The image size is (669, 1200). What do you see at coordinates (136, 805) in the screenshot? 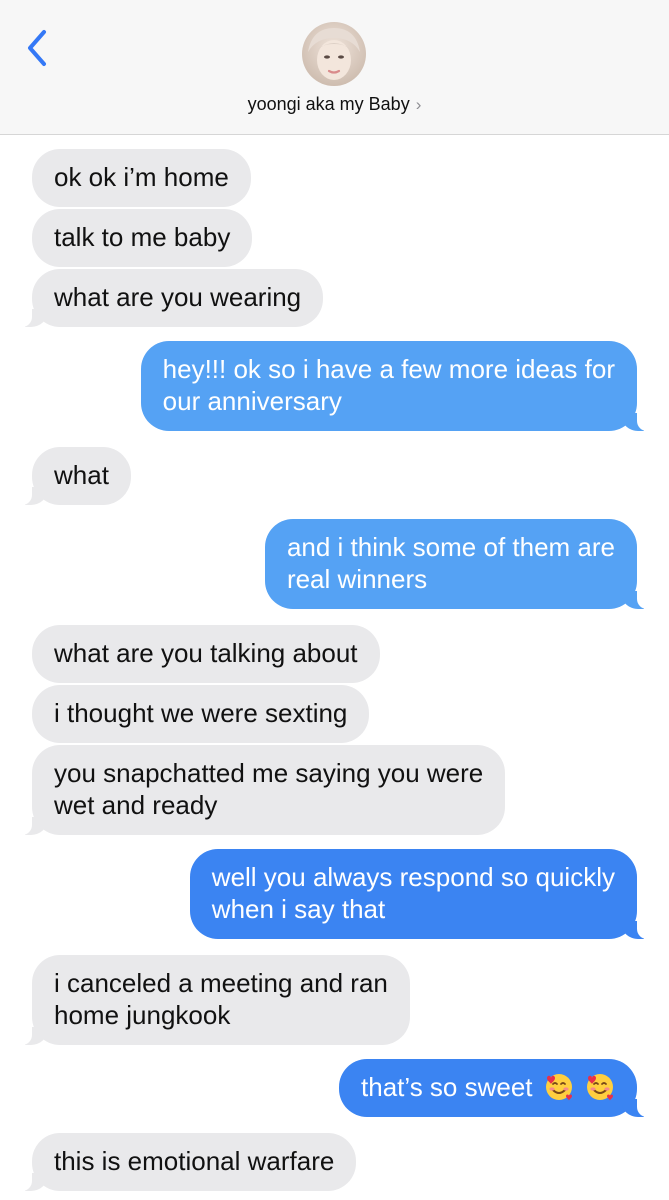
I see `message-text-line: wet and ready` at bounding box center [136, 805].